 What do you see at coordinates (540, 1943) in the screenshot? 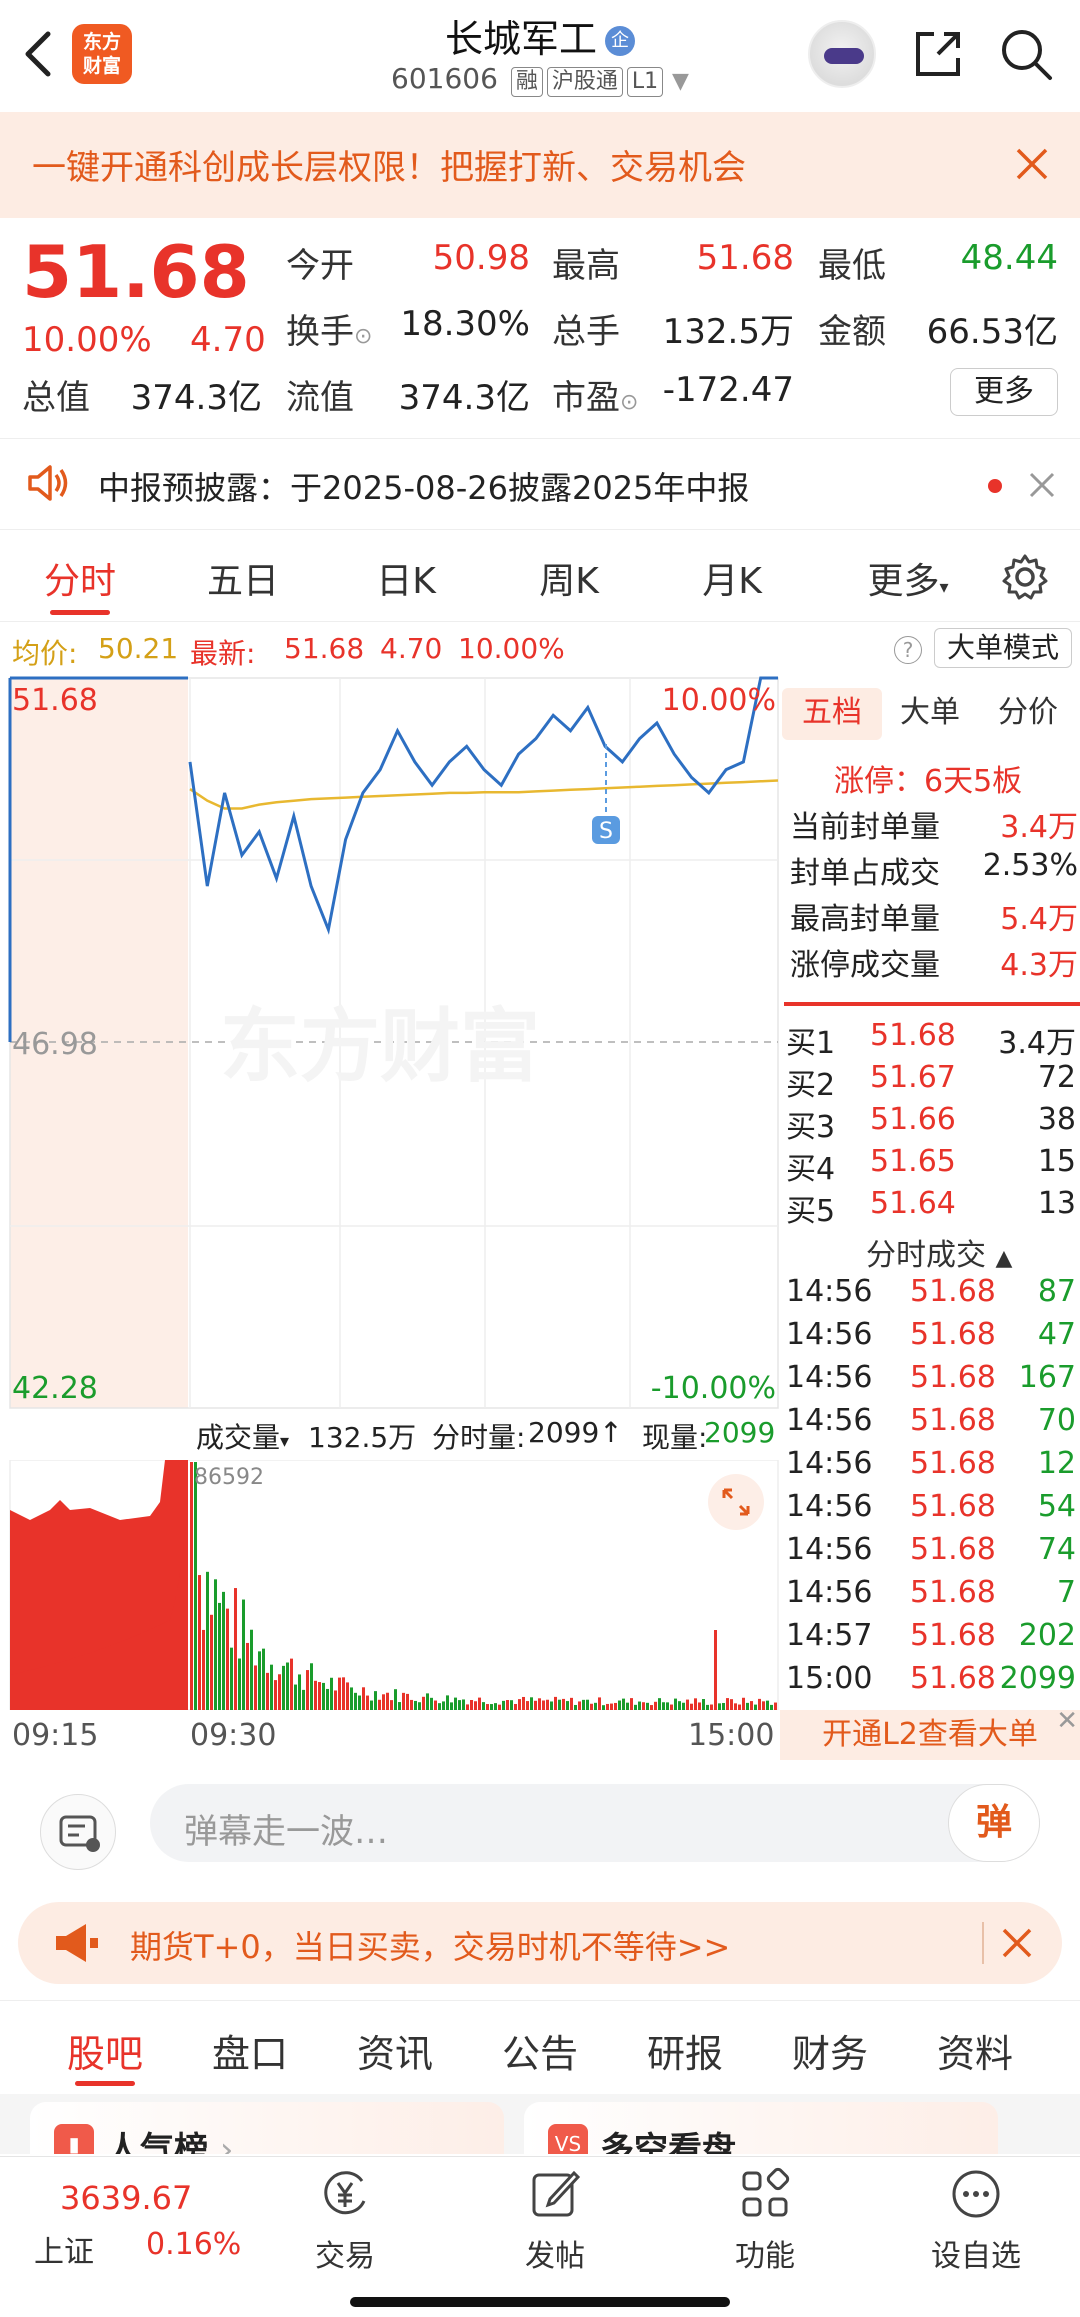
I see `futures-promo: 期货T+0，当日买卖，交易时机不等待>>` at bounding box center [540, 1943].